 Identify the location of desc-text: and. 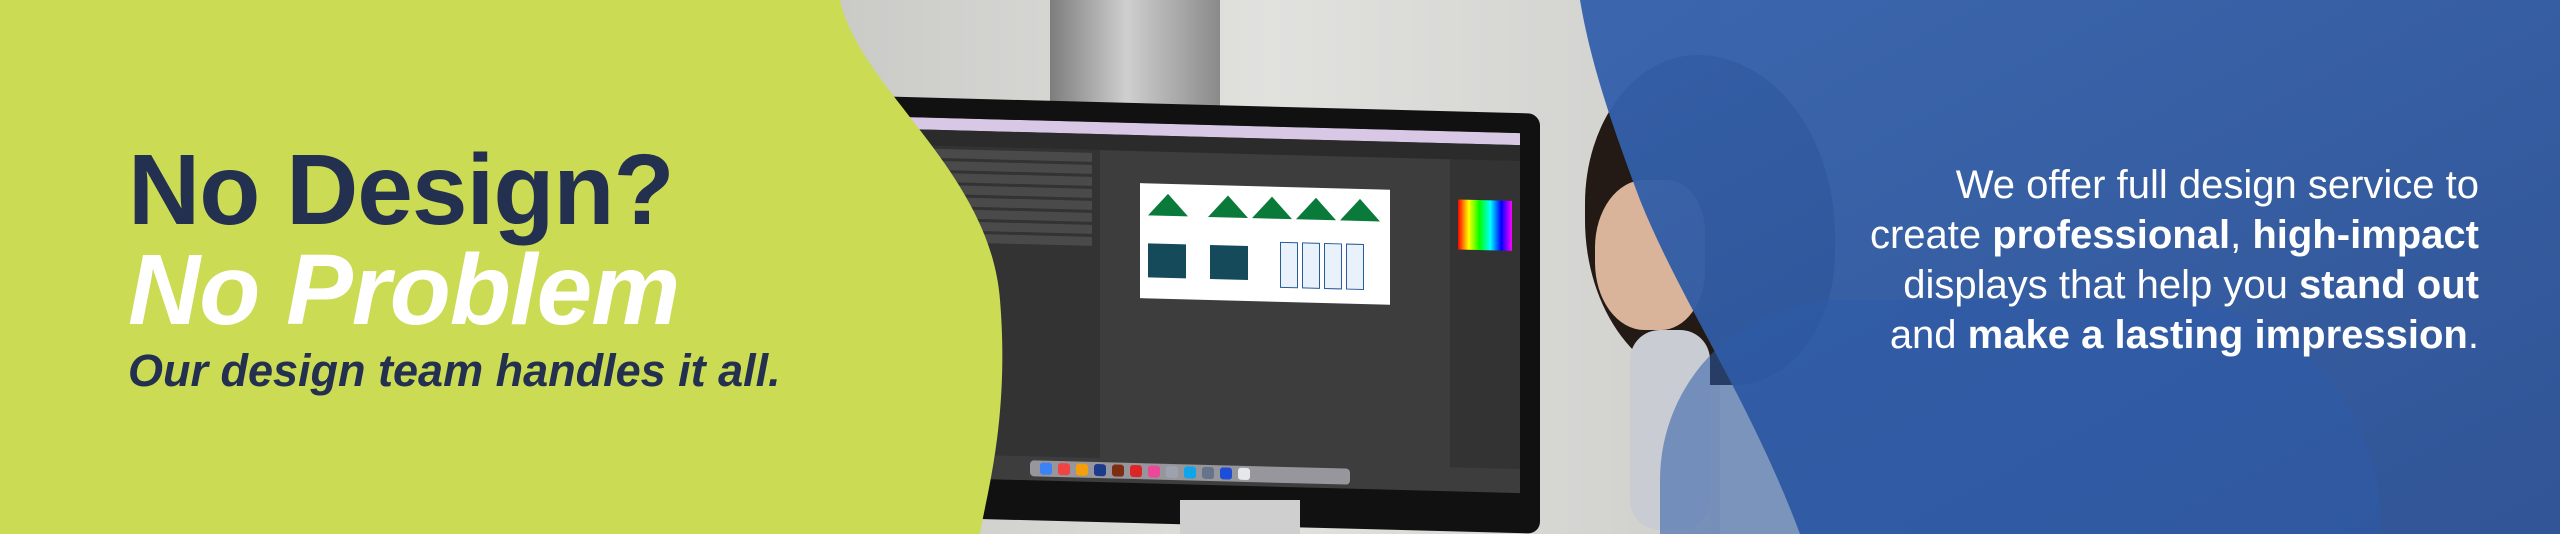
(1928, 335).